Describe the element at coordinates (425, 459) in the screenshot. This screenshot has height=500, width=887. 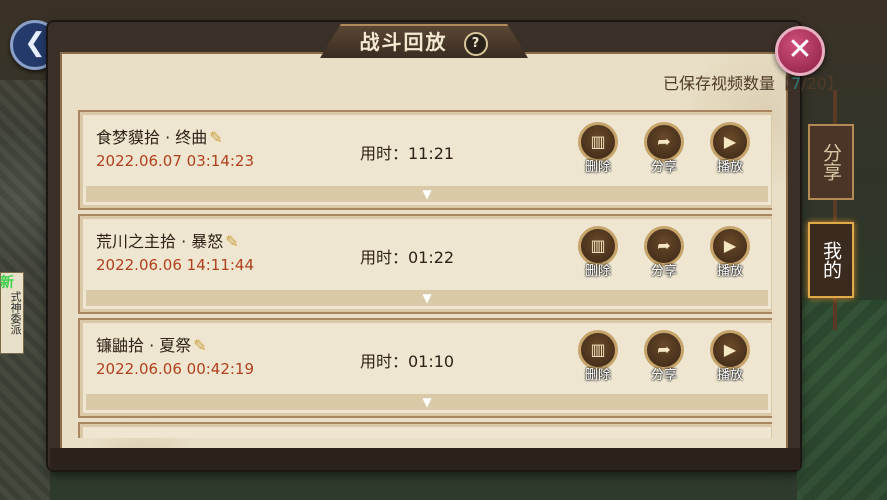
I see `panel-bottom-bar` at that location.